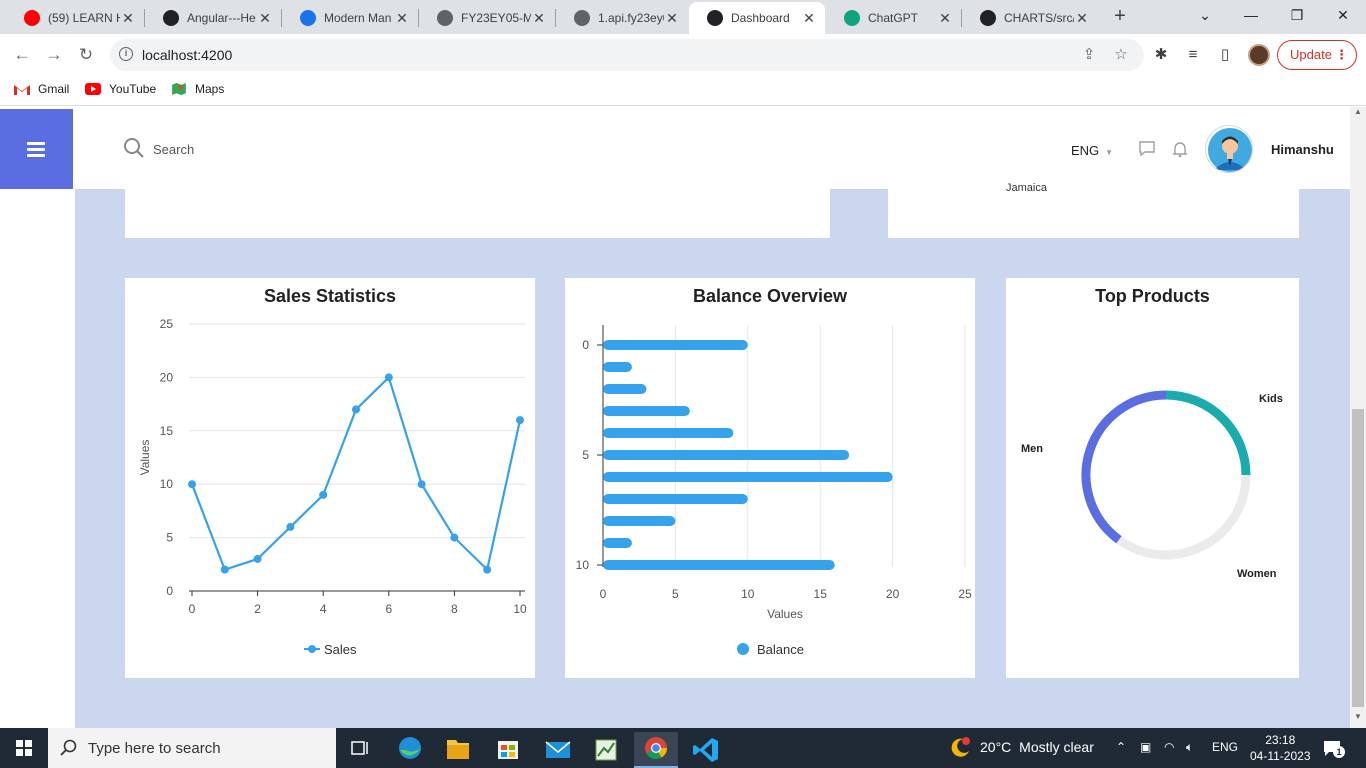  What do you see at coordinates (1205, 16) in the screenshot?
I see `tab-search-button: ⌄` at bounding box center [1205, 16].